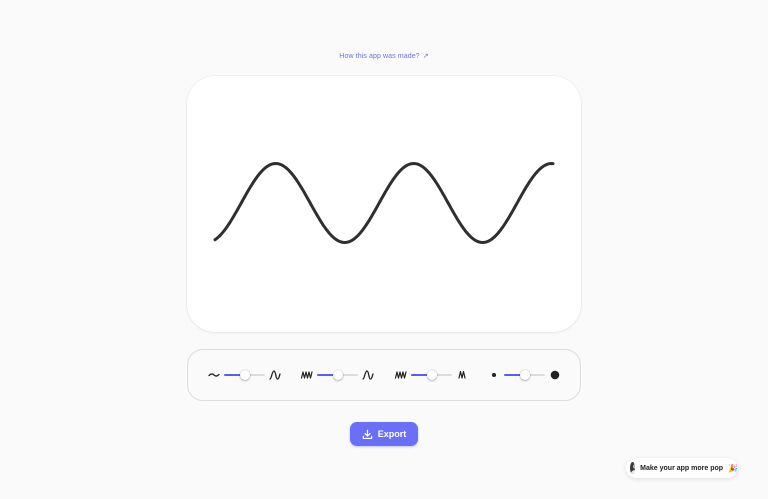 This screenshot has height=499, width=768. I want to click on smoothness-control, so click(247, 375).